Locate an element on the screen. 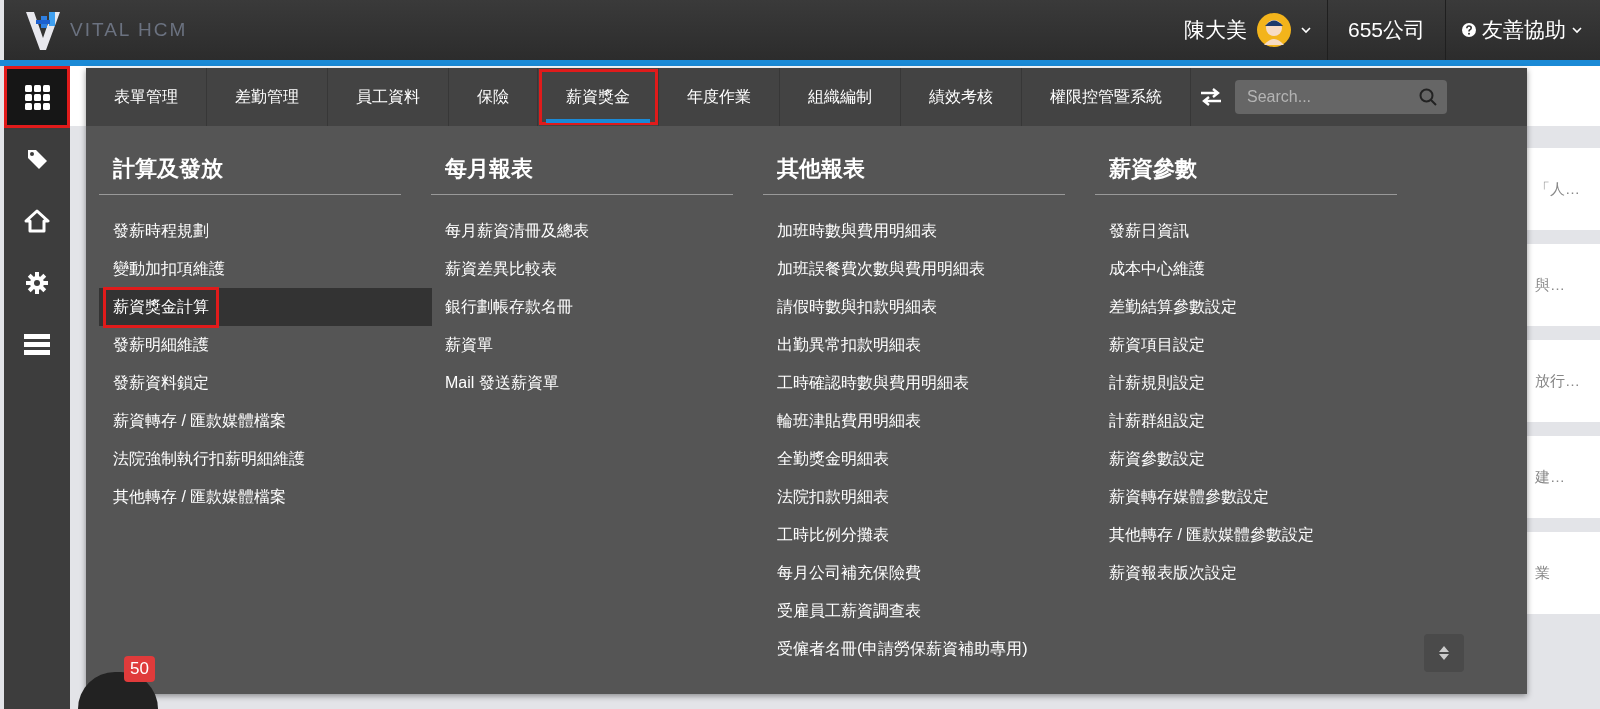 Image resolution: width=1600 pixels, height=709 pixels. menu-item: 法院強制執行扣薪明細維護 is located at coordinates (265, 459).